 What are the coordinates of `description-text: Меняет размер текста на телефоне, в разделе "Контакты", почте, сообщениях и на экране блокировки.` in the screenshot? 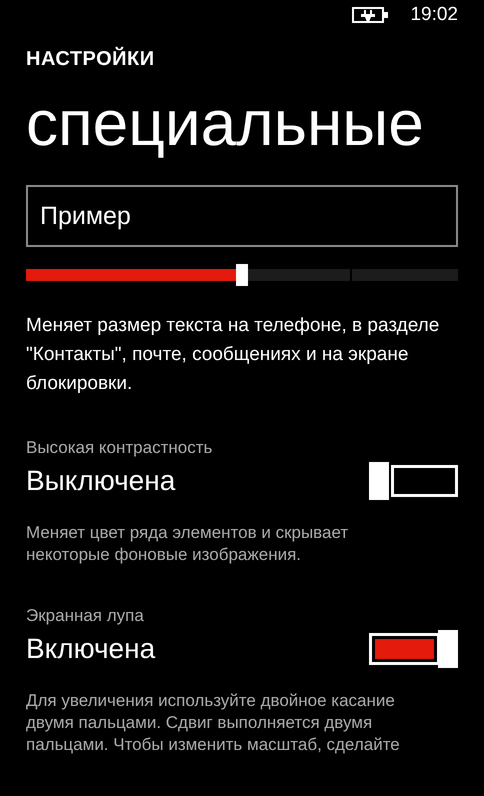 It's located at (233, 355).